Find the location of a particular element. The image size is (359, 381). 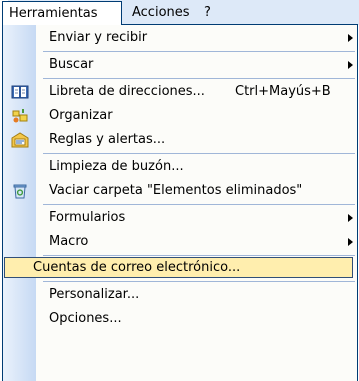

menu-item-label: Organizar is located at coordinates (81, 115).